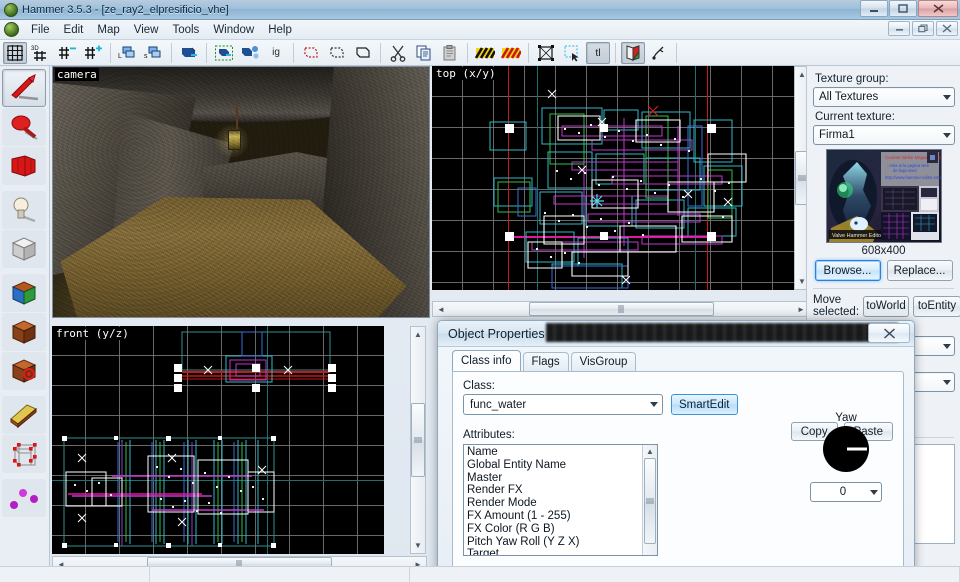  Describe the element at coordinates (486, 360) in the screenshot. I see `tab-class-info: Class info` at that location.